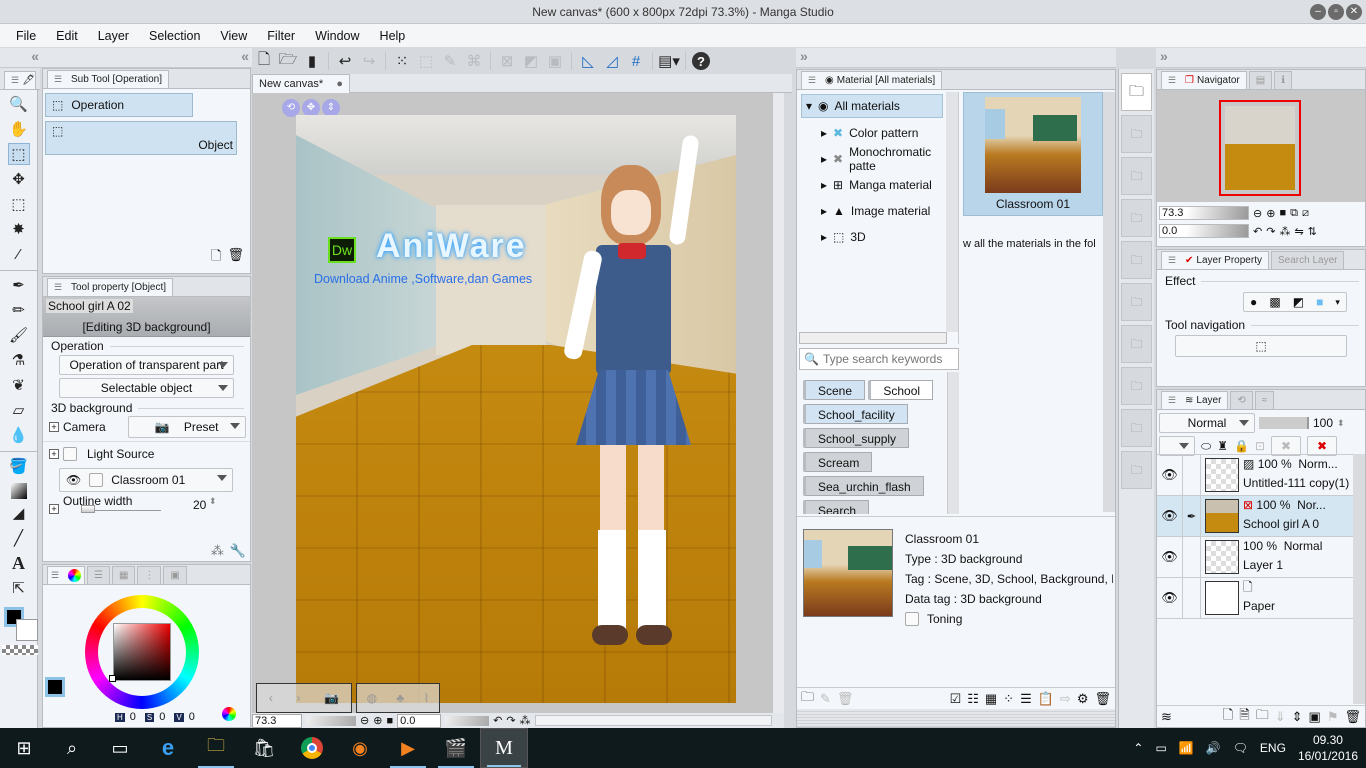  Describe the element at coordinates (872, 80) in the screenshot. I see `tab-material: ☰ ◉ Material [All materials]` at that location.